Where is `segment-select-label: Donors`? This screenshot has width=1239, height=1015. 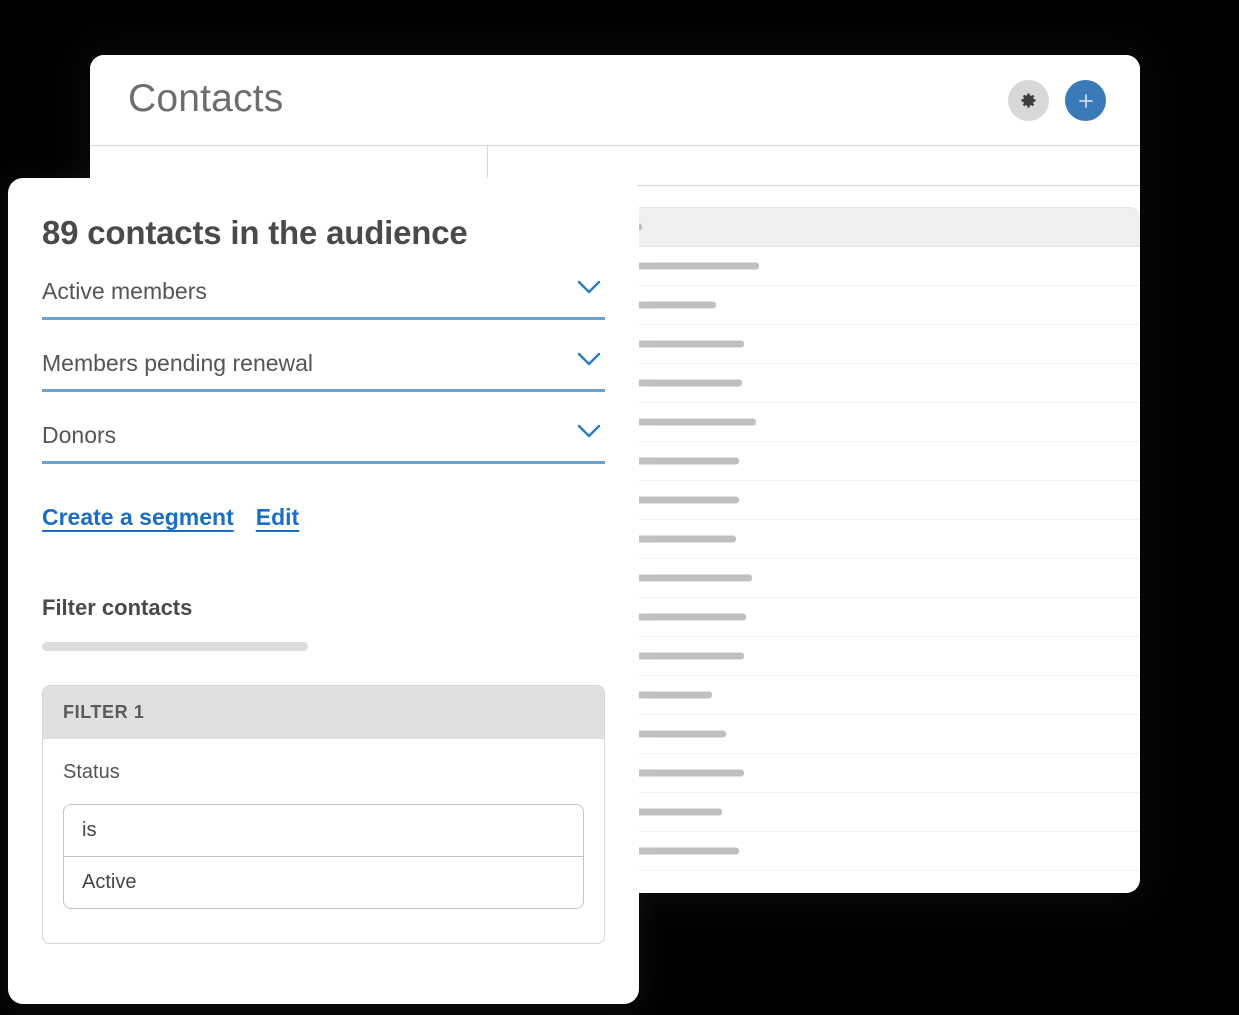 segment-select-label: Donors is located at coordinates (79, 435).